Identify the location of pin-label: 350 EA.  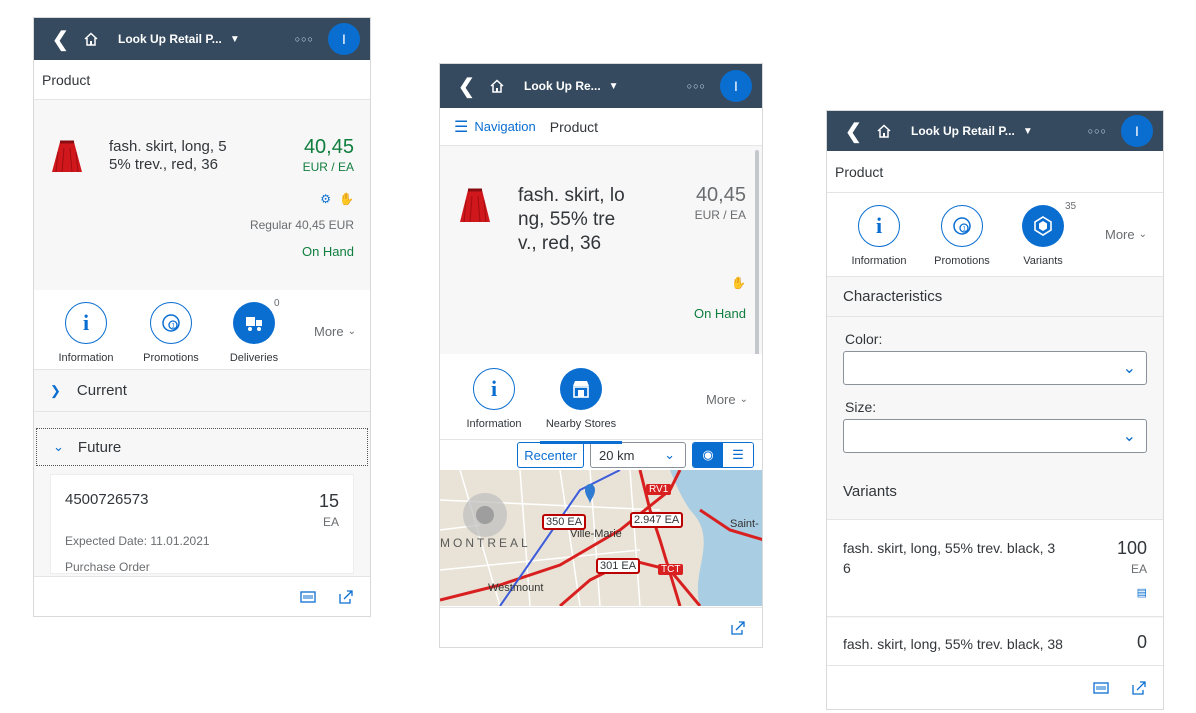
(564, 522).